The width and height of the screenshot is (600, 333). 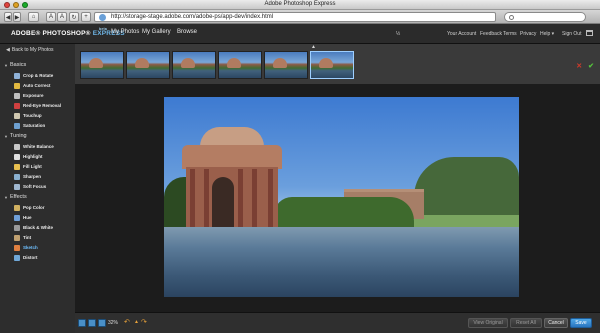 I want to click on back-button: ◀, so click(x=8, y=17).